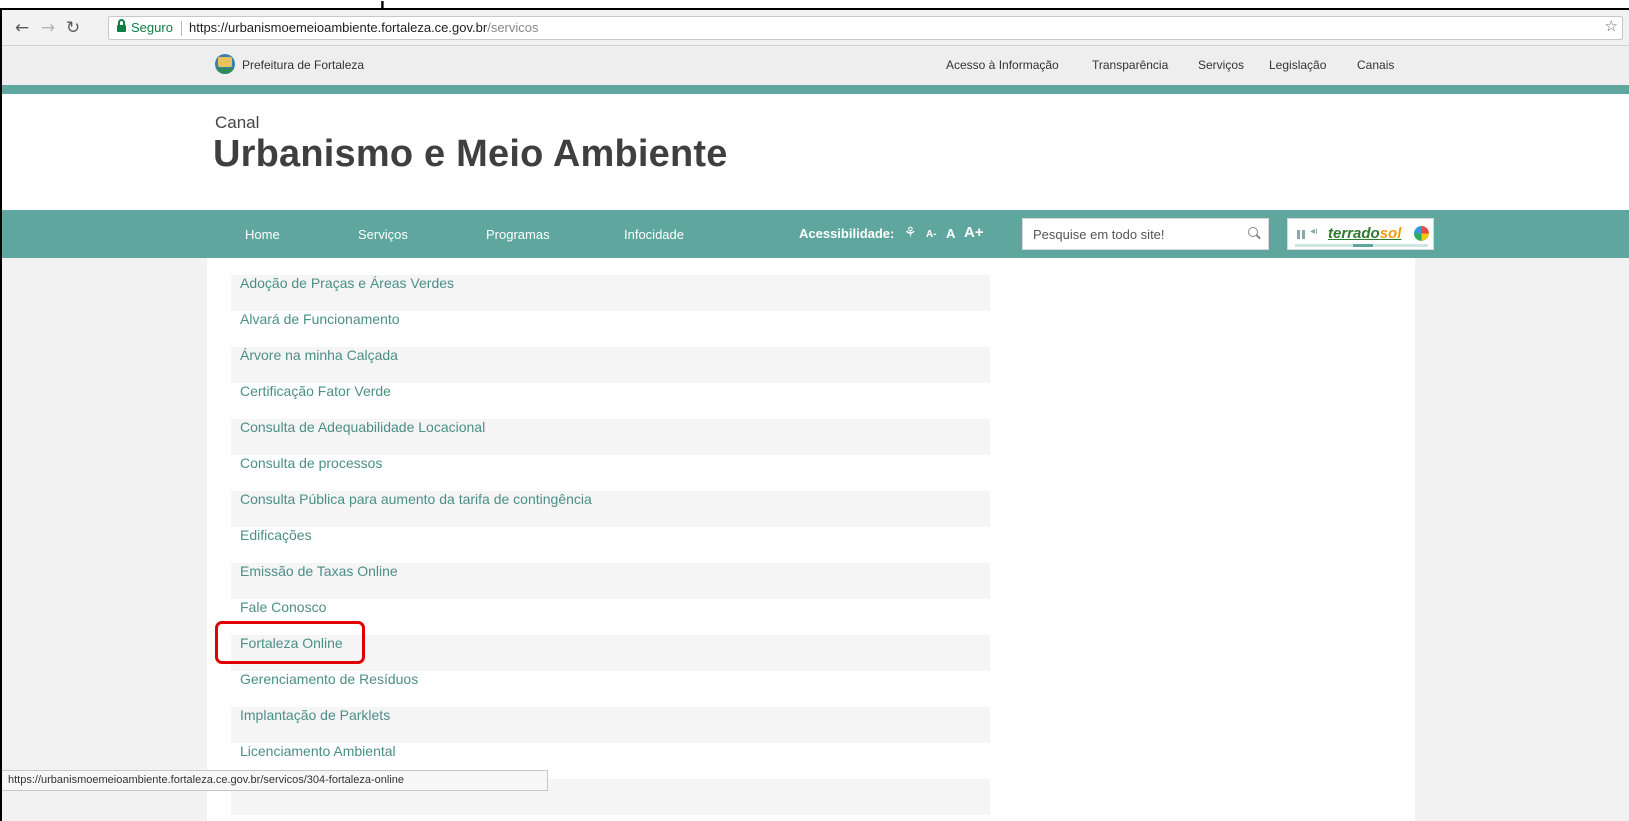 This screenshot has height=821, width=1629. I want to click on nav-infocidade: Infocidade, so click(654, 234).